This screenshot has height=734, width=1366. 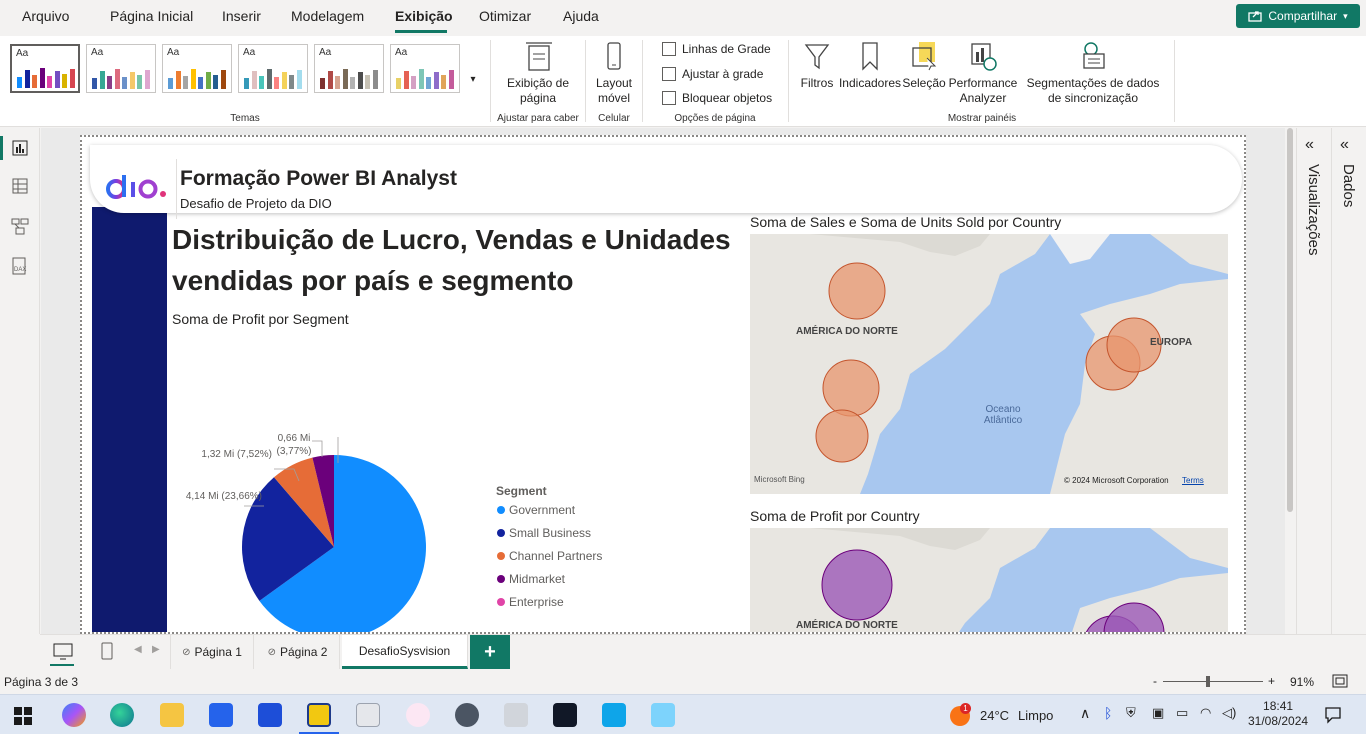 I want to click on legend-marker, so click(x=501, y=533).